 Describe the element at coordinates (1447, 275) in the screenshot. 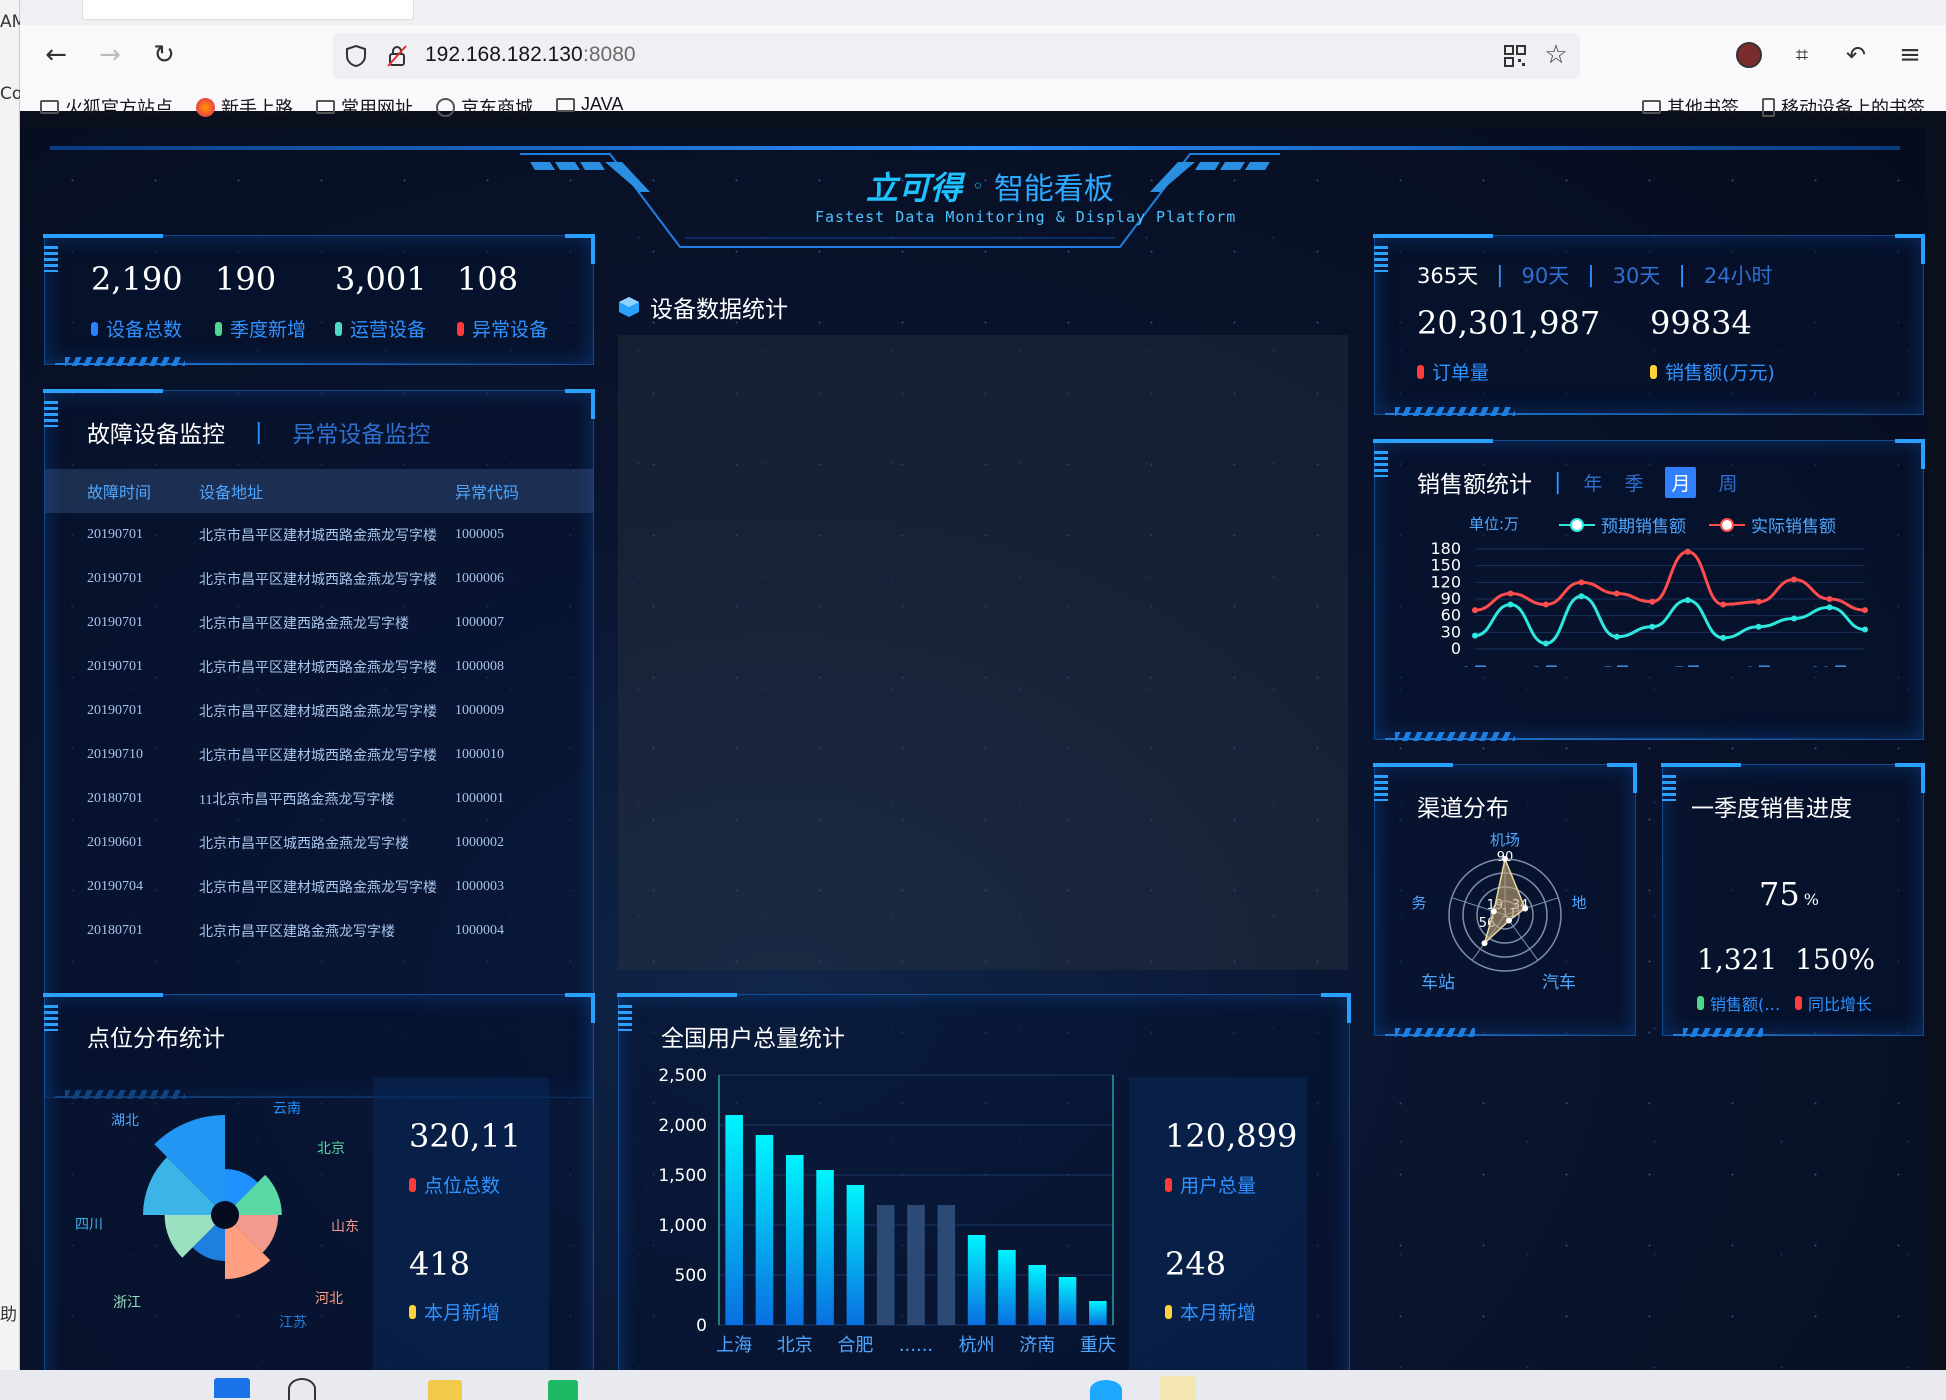

I see `tab-365-days: 365天` at that location.